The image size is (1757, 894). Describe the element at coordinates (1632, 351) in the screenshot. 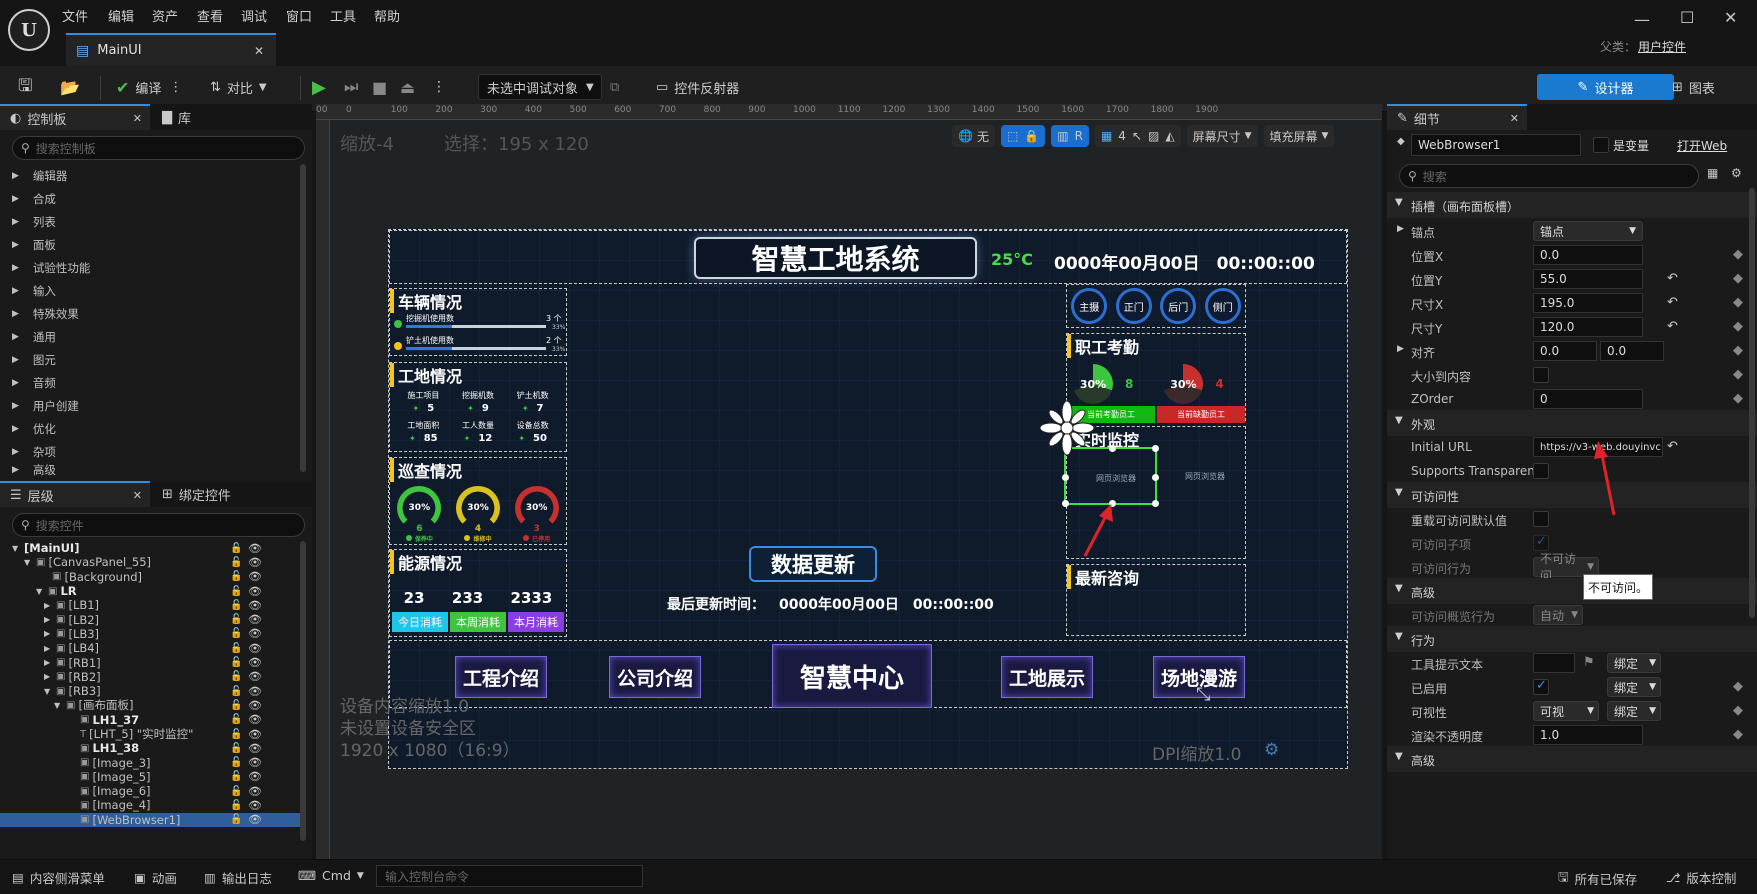

I see `align-y-field: 0.0` at that location.